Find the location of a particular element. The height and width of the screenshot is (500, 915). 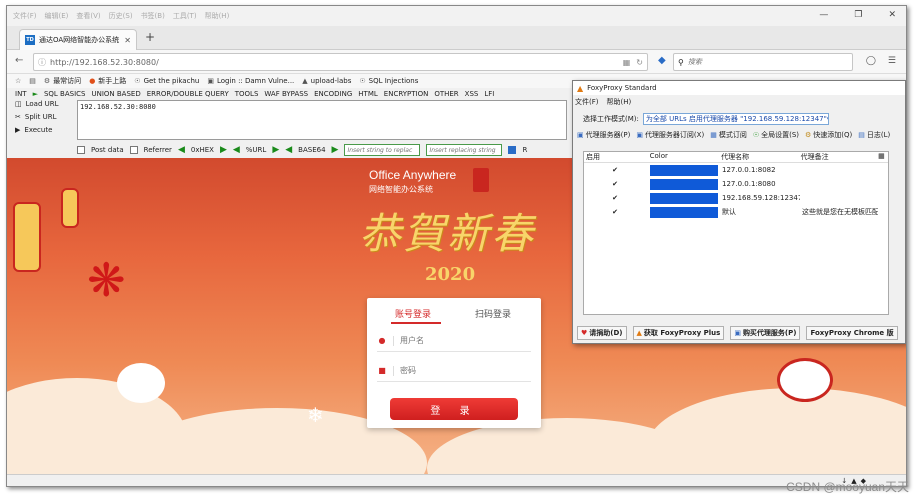

mouse-mascot is located at coordinates (805, 380).